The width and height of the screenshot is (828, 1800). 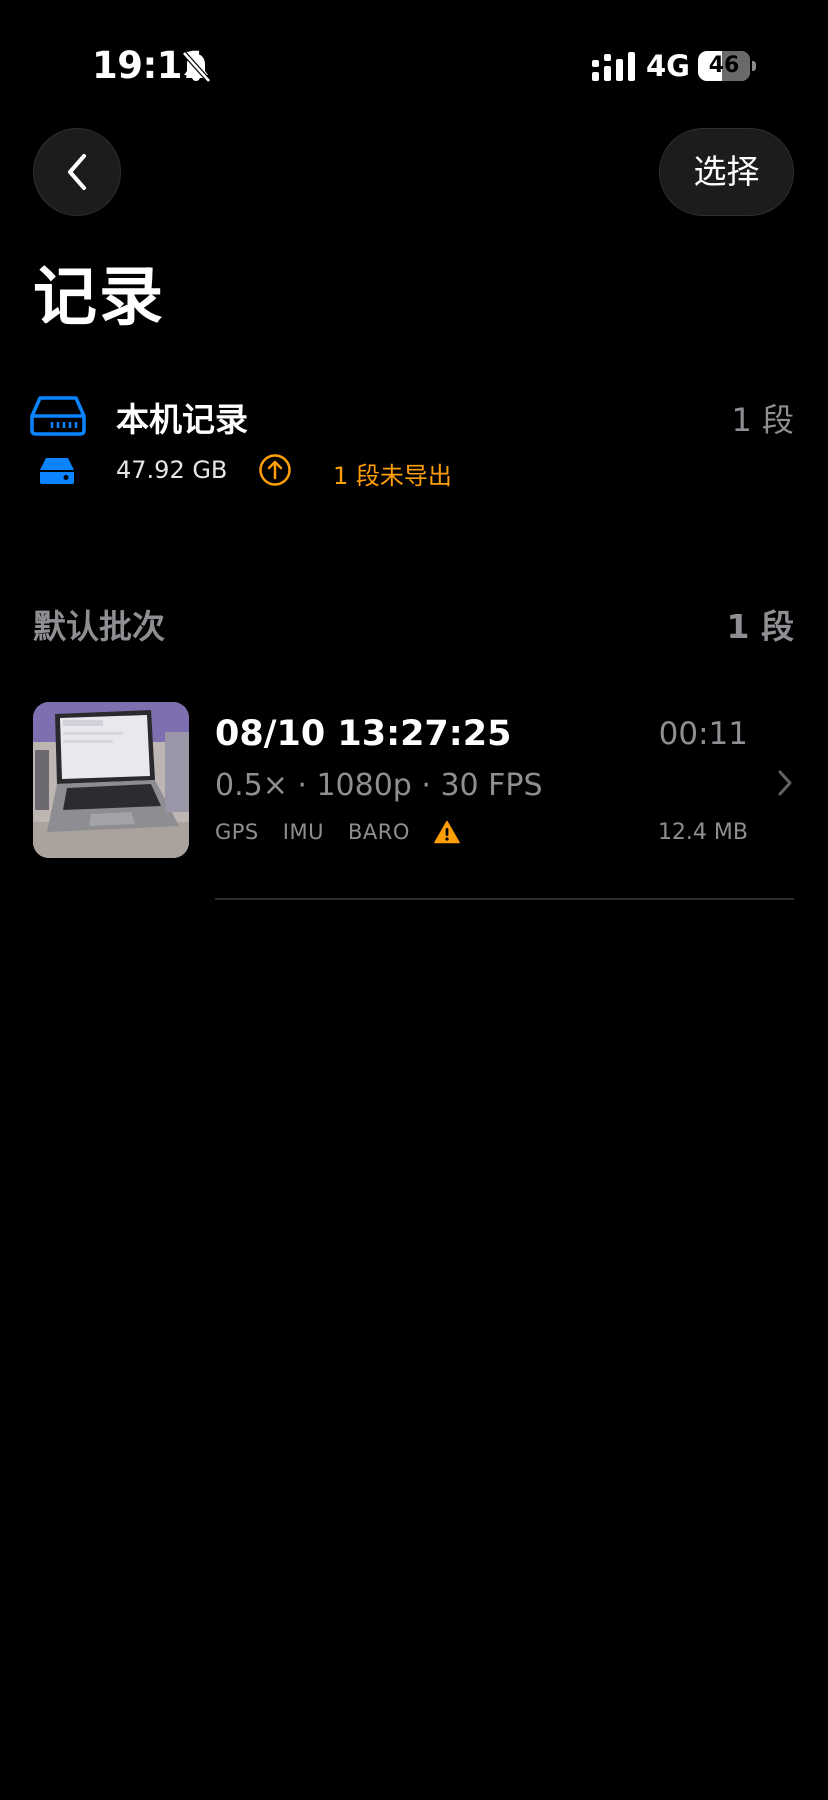 I want to click on recording-specs: 0.5× · 1080p · 30 FPS, so click(x=379, y=785).